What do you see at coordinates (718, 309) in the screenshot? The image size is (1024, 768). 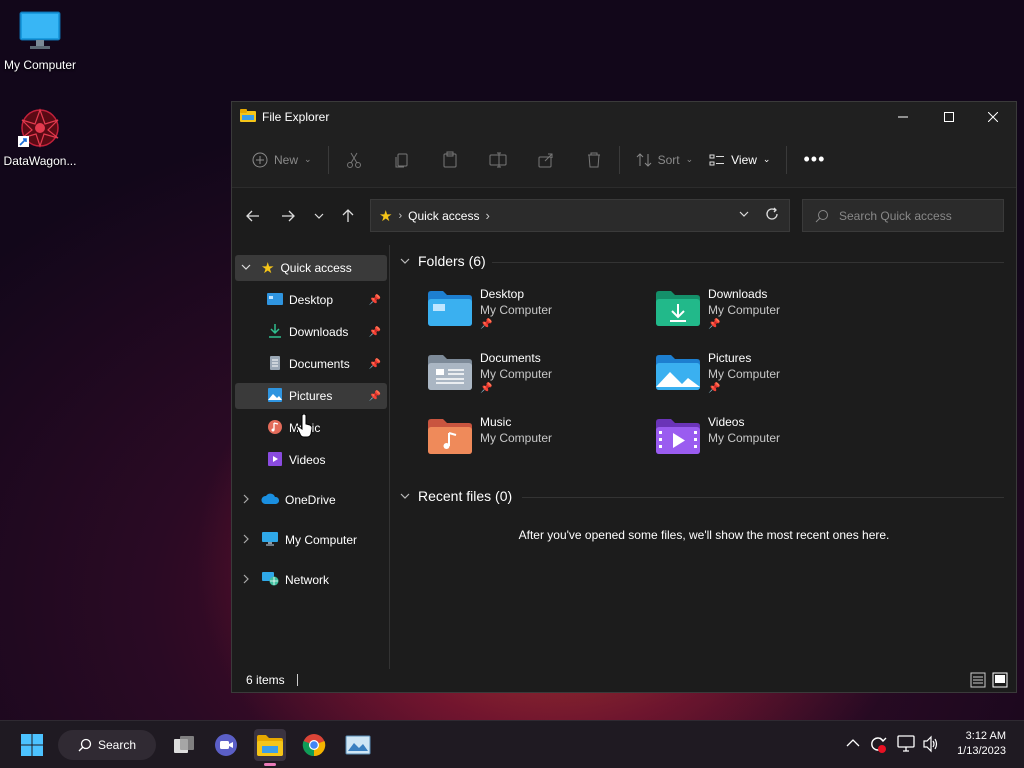 I see `folder-tile-downloads: Downloads My Computer 📌` at bounding box center [718, 309].